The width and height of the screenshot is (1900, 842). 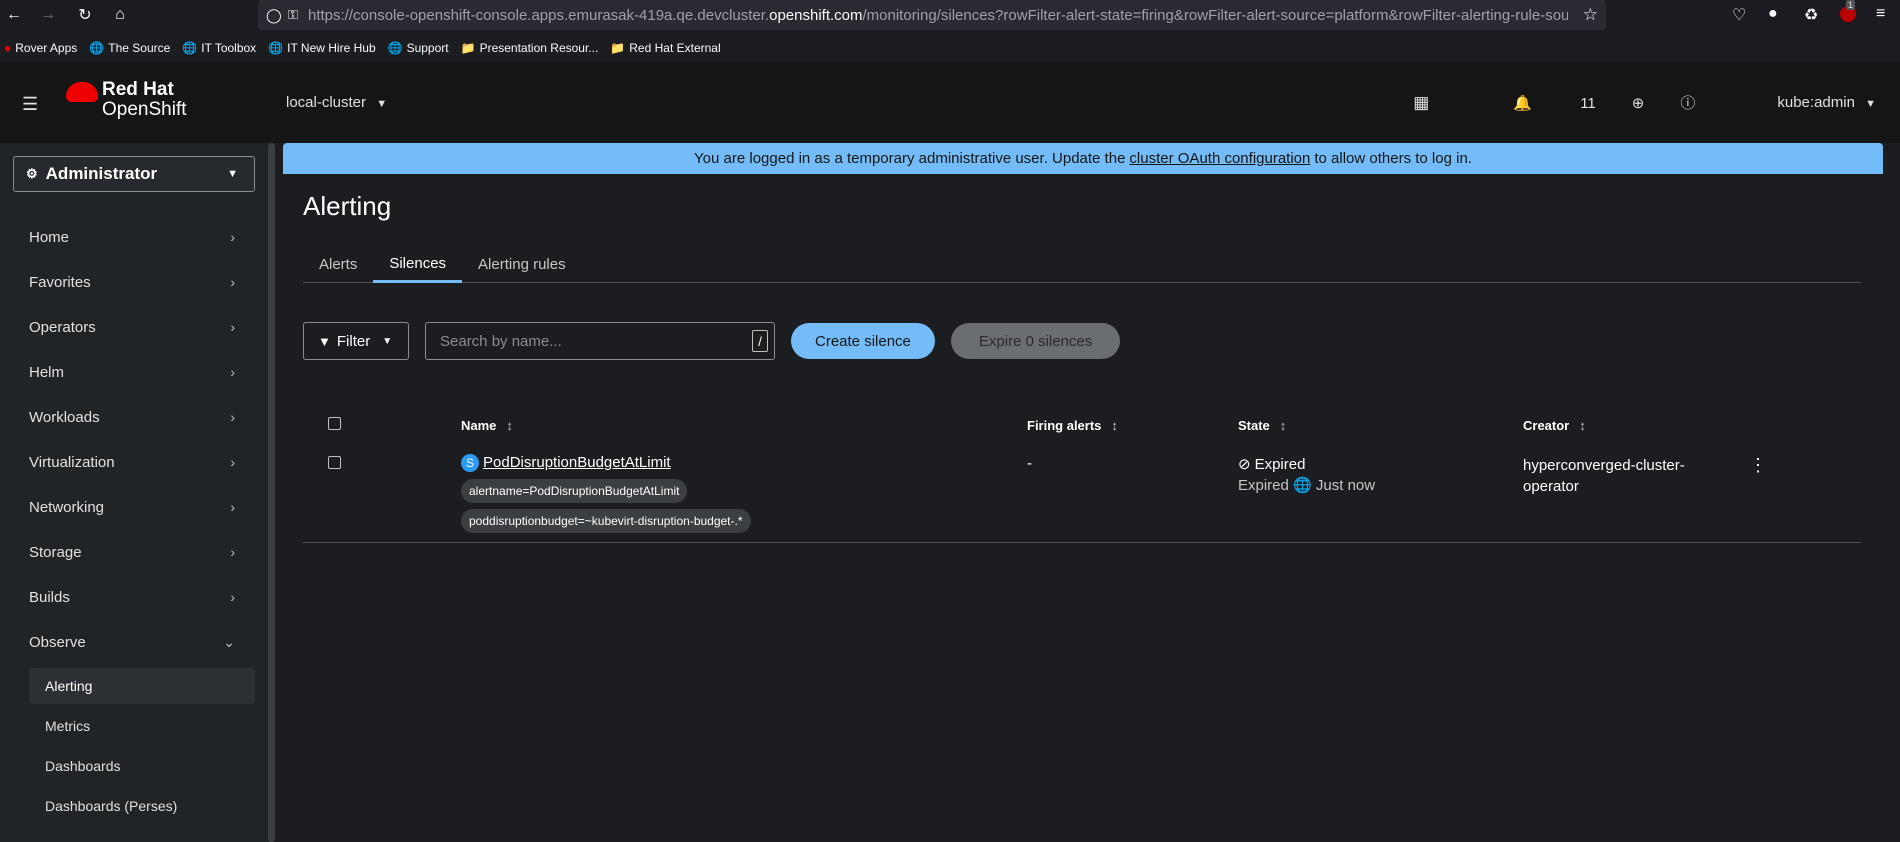 I want to click on create-silence-button: Create silence, so click(x=863, y=341).